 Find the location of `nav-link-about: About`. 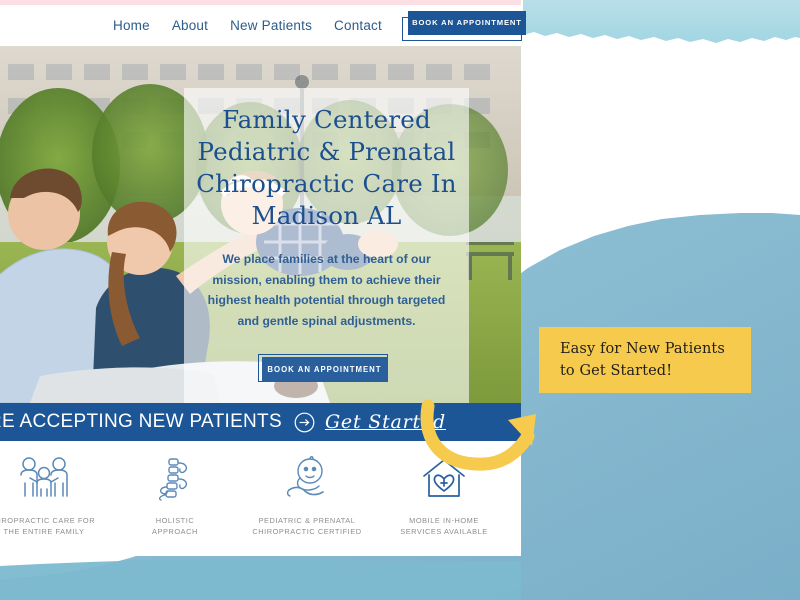

nav-link-about: About is located at coordinates (190, 25).